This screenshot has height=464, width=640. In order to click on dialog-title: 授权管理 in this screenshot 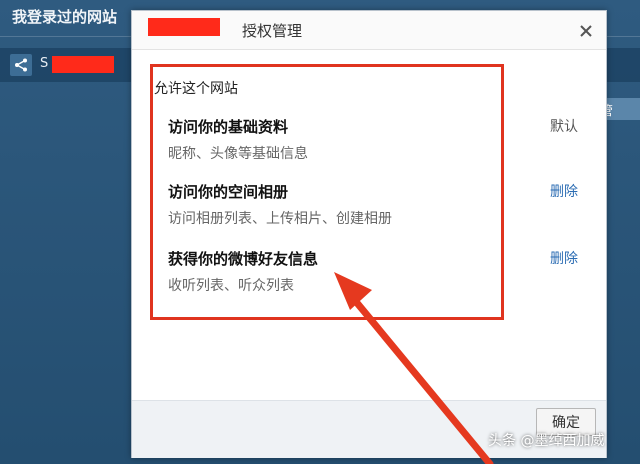, I will do `click(224, 30)`.